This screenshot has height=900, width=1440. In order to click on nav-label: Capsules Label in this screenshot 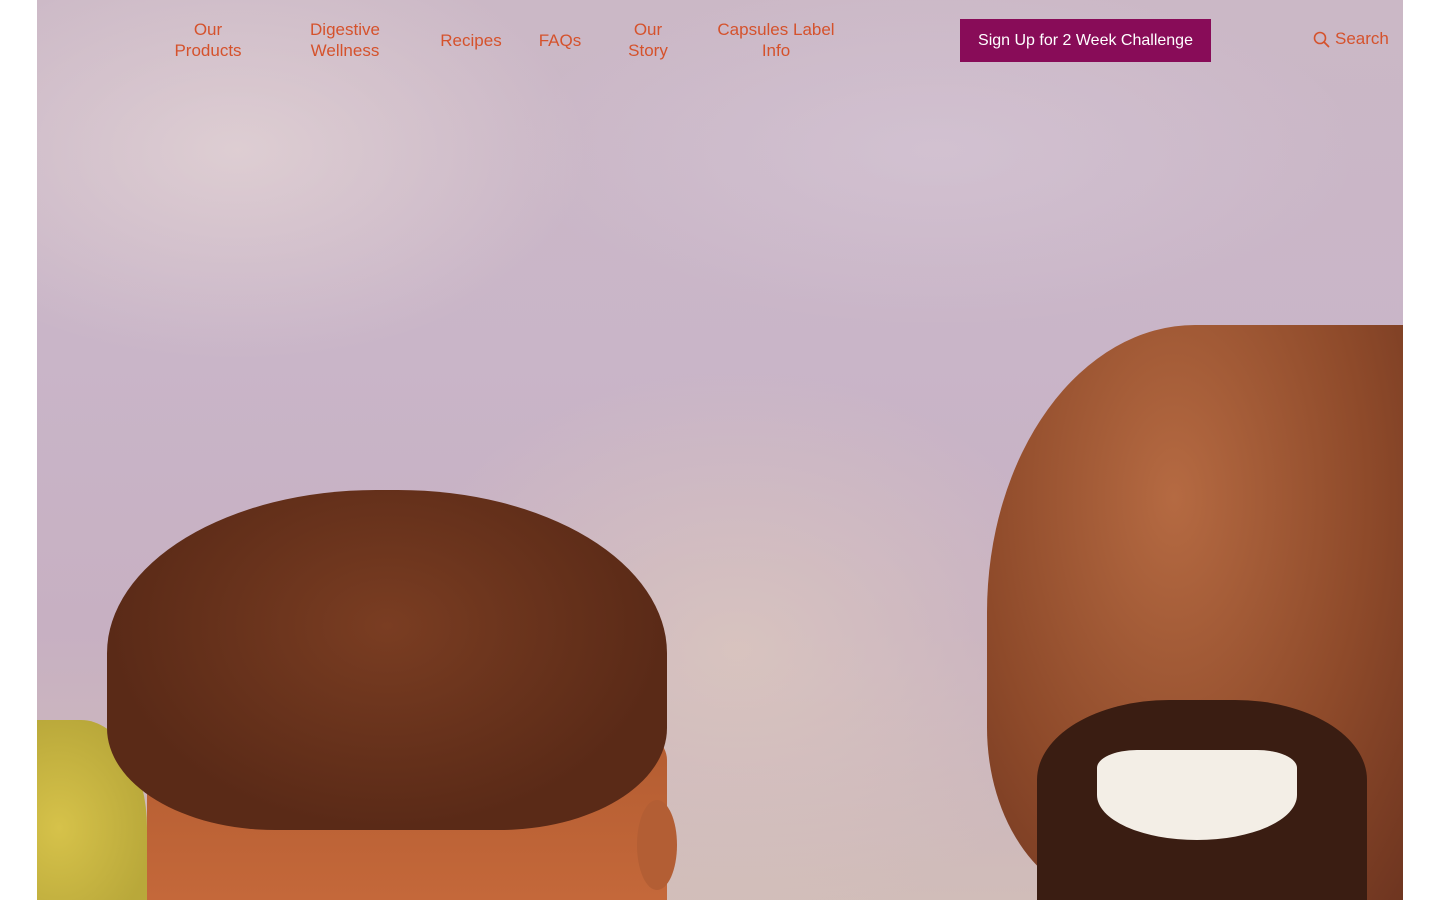, I will do `click(776, 29)`.